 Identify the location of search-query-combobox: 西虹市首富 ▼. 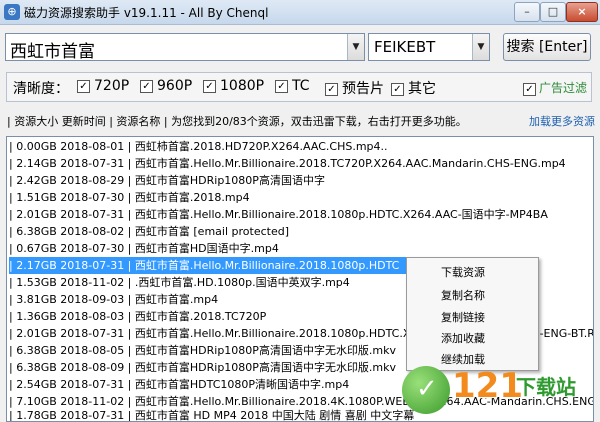
(185, 47).